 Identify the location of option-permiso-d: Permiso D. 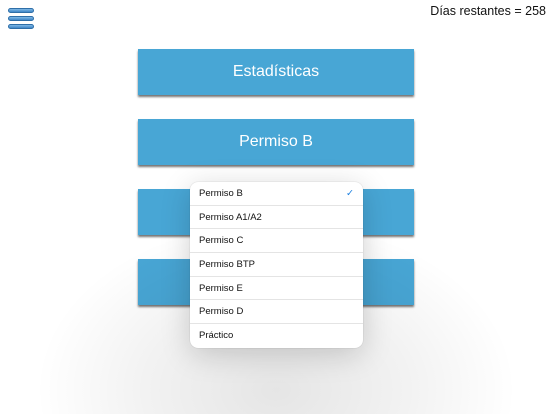
(276, 312).